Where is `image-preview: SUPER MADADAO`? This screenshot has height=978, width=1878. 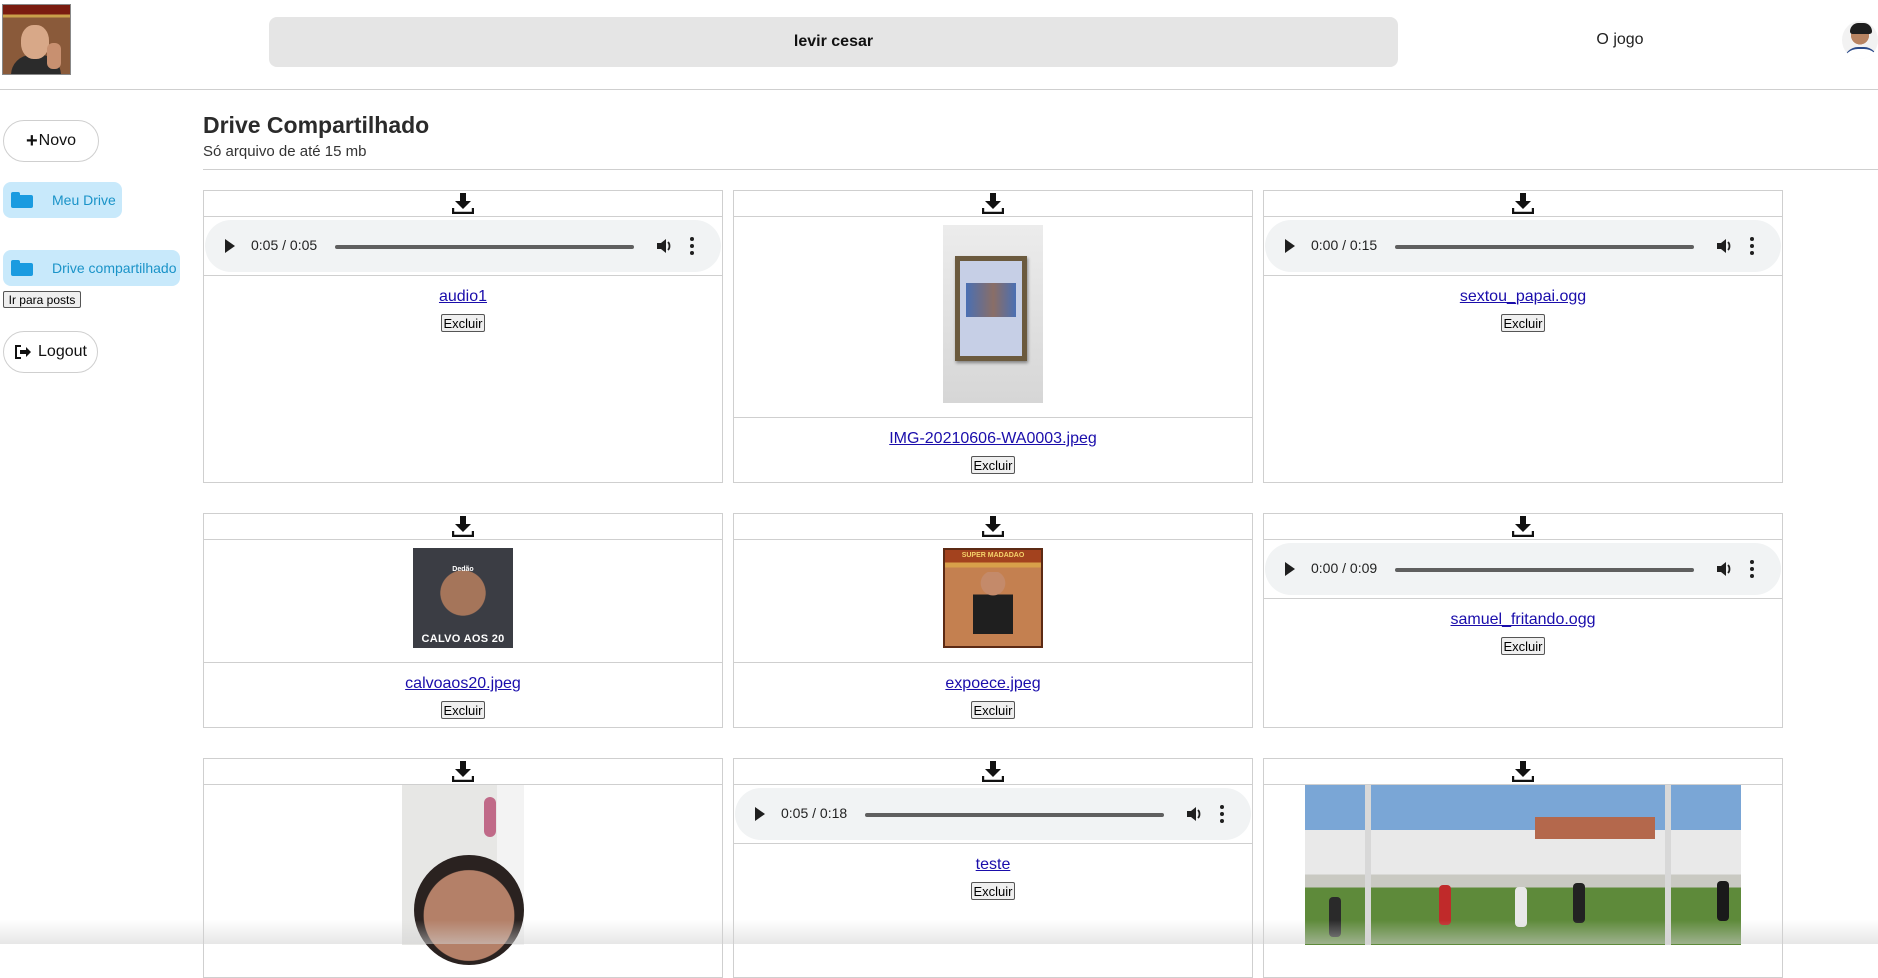
image-preview: SUPER MADADAO is located at coordinates (993, 601).